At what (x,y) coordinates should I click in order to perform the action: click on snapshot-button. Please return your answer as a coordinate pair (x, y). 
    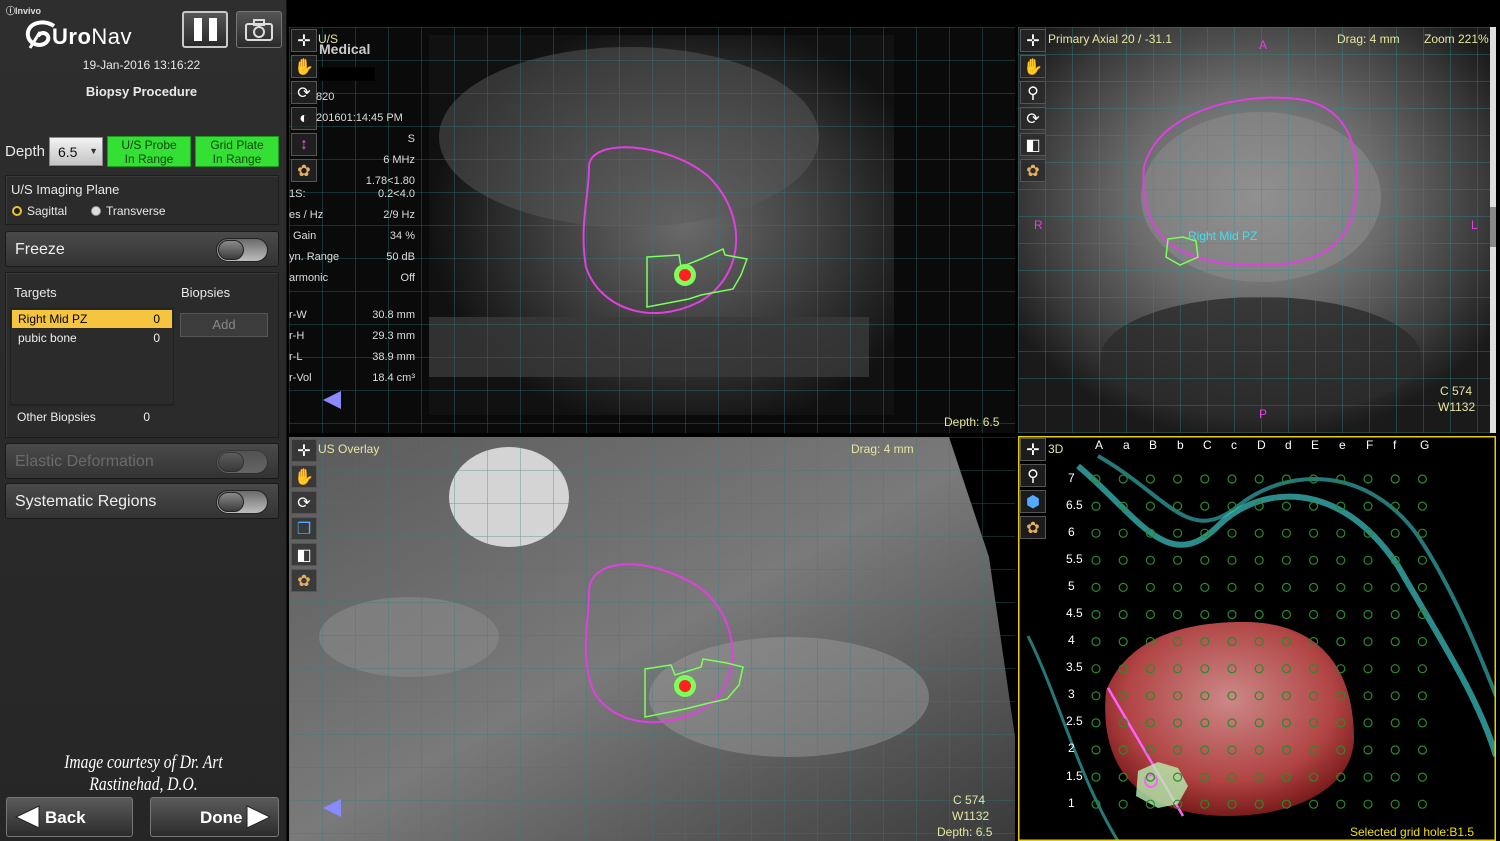
    Looking at the image, I should click on (259, 29).